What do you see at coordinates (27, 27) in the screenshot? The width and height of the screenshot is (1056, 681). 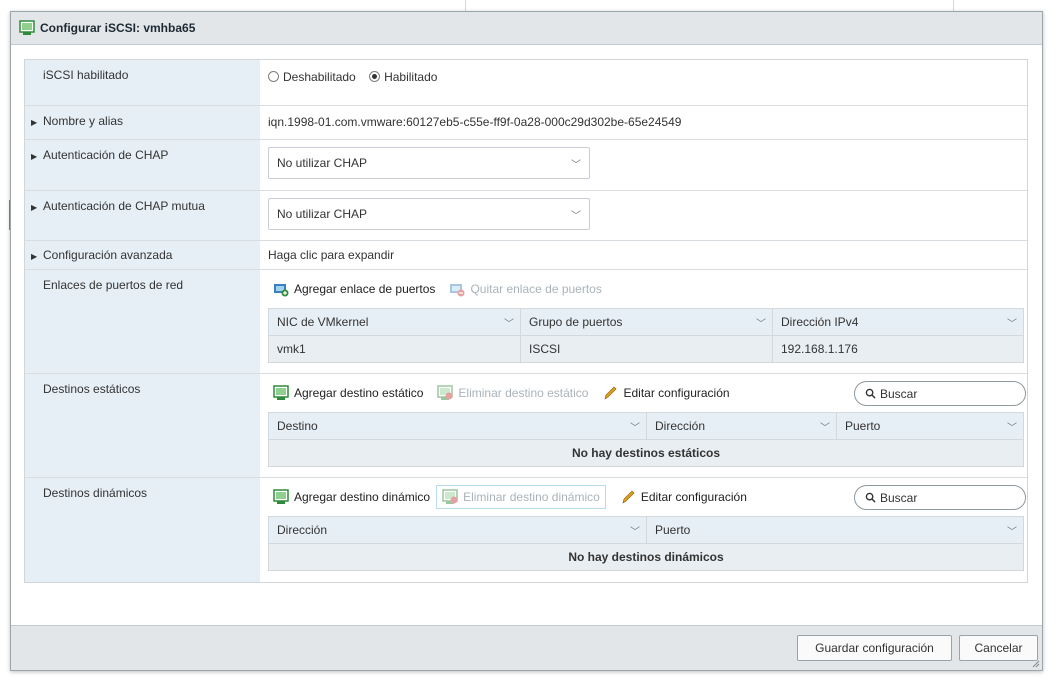 I see `iscsi-adapter-icon` at bounding box center [27, 27].